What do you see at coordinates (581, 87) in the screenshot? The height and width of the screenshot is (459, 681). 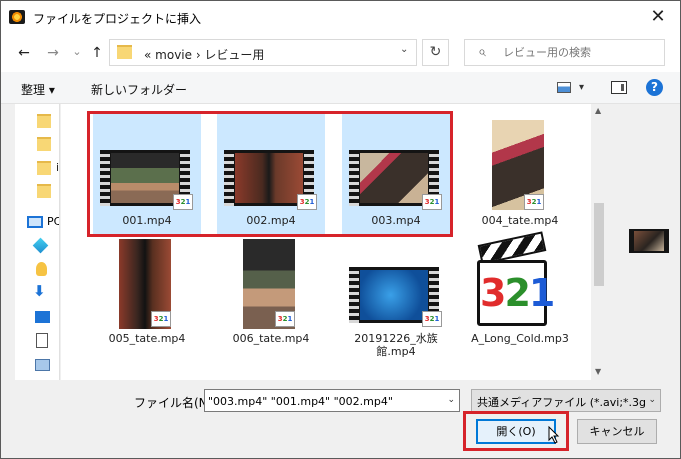 I see `view-dropdown-icon: ▾` at bounding box center [581, 87].